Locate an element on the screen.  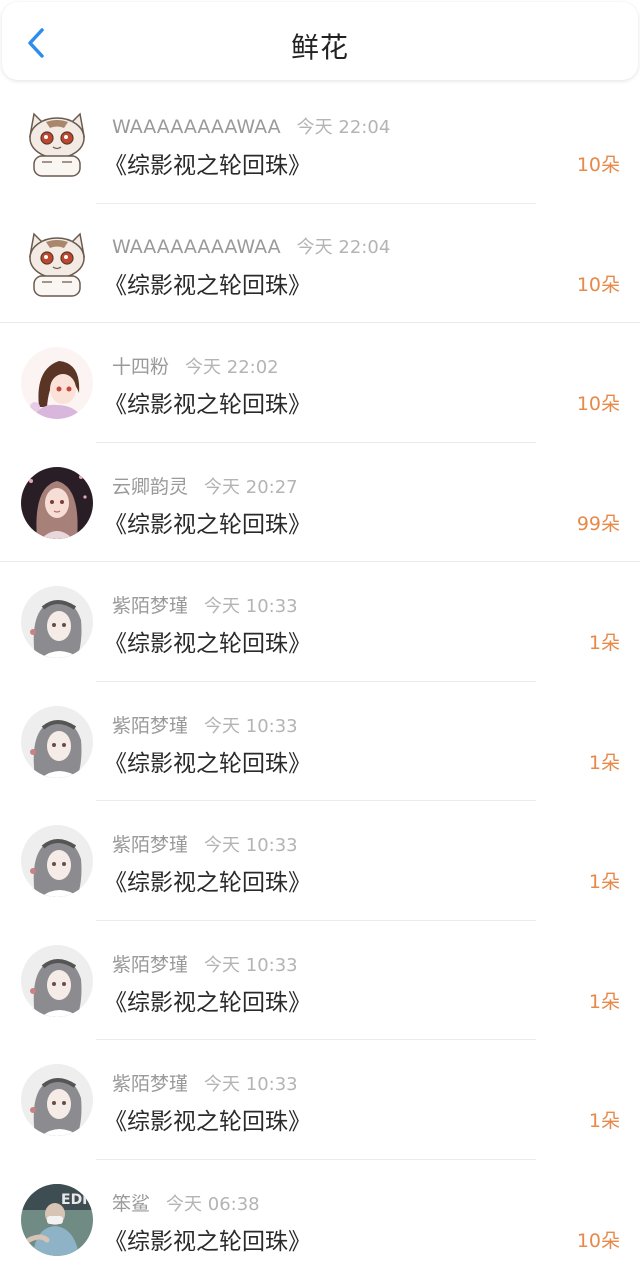
sender-name-row: 云卿韵灵今天 20:27 is located at coordinates (205, 485).